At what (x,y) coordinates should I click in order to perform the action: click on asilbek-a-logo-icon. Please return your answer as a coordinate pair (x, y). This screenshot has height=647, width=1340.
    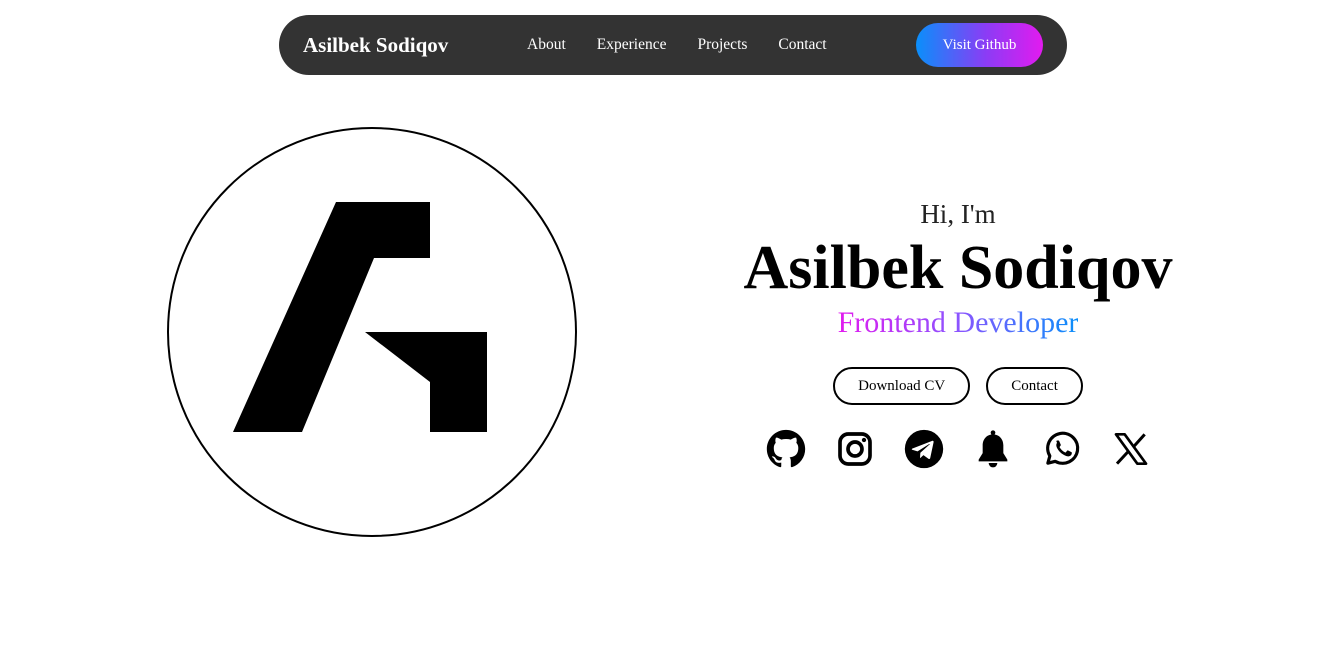
    Looking at the image, I should click on (360, 317).